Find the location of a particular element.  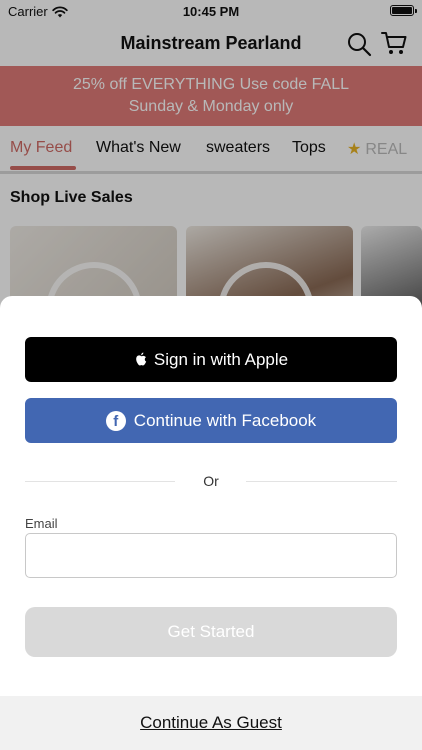

continue-with-facebook-button: f Continue with Facebook is located at coordinates (211, 420).